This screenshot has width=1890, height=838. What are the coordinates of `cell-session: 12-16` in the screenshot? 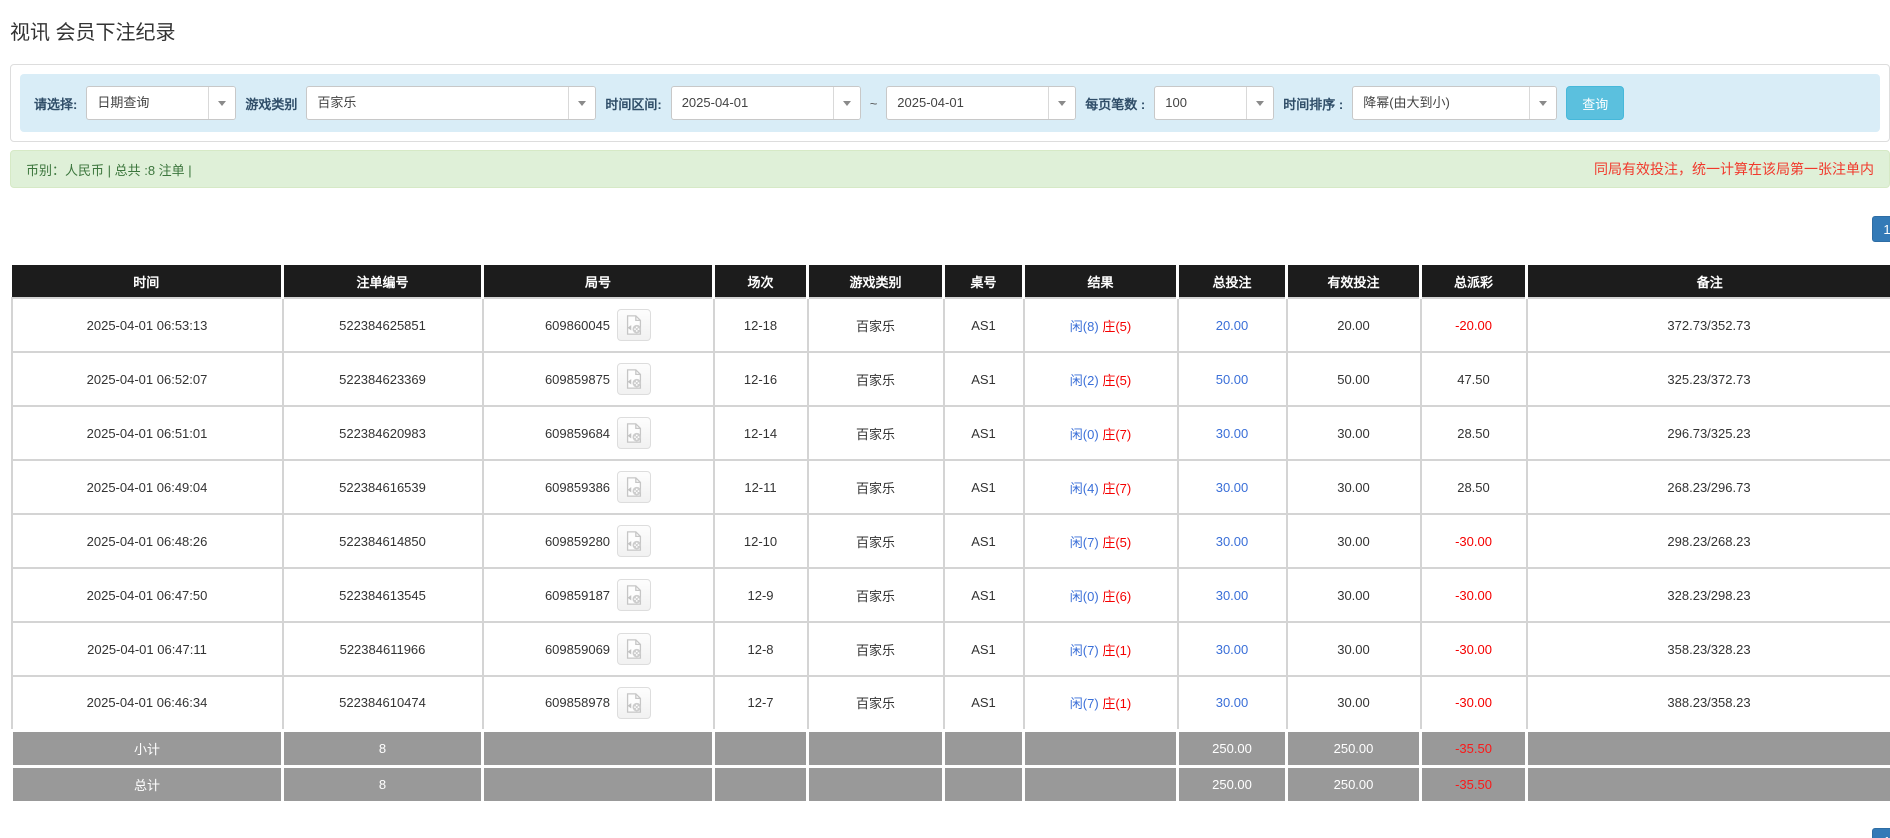 It's located at (760, 379).